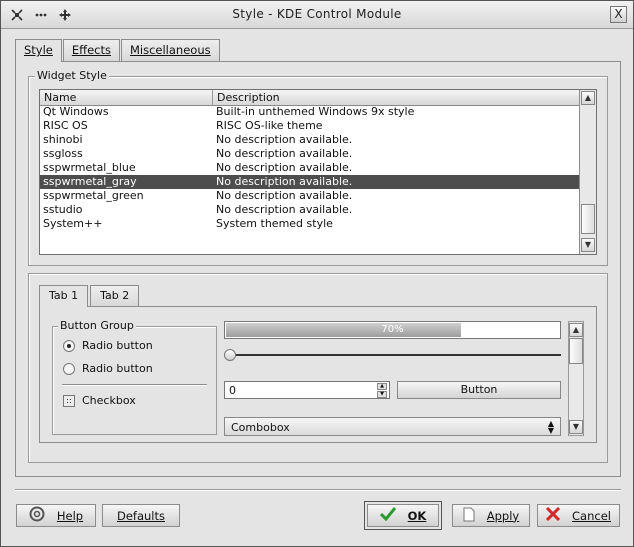 Image resolution: width=634 pixels, height=547 pixels. Describe the element at coordinates (587, 172) in the screenshot. I see `list-scrollbar: ▲ ▼` at that location.